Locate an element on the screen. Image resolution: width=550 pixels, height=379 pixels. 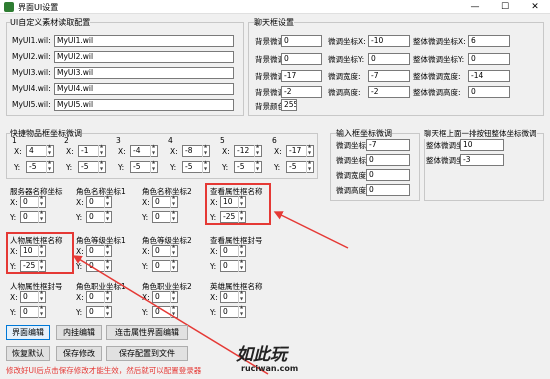
save-to-file-button: 保存配置到文件 is located at coordinates (147, 353).